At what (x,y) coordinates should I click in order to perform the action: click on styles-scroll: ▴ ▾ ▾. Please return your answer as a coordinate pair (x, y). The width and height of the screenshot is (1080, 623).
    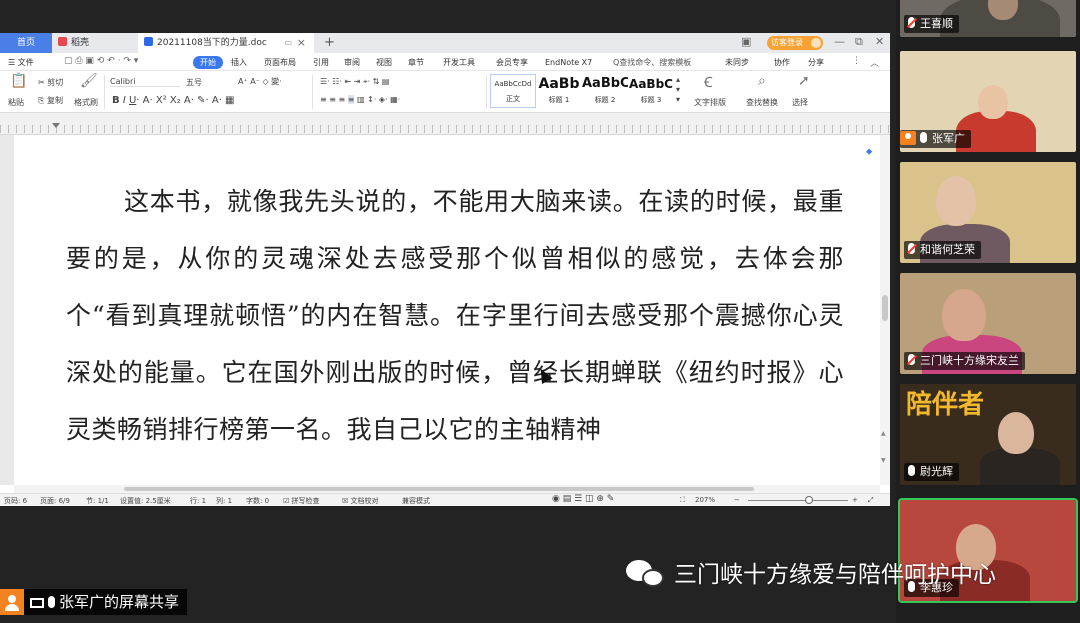
    Looking at the image, I should click on (678, 90).